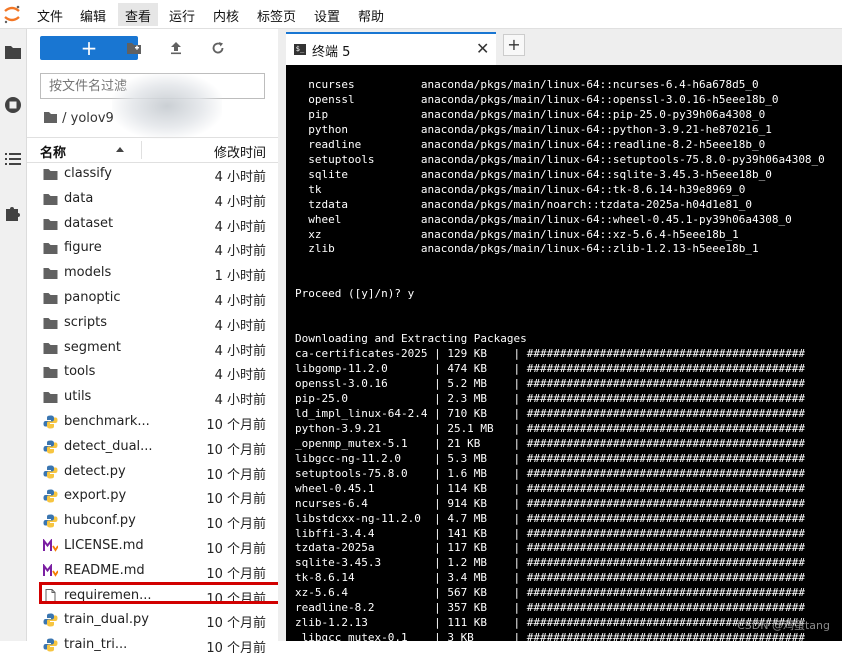 Image resolution: width=842 pixels, height=657 pixels. I want to click on file-row: data 4 小时前, so click(152, 199).